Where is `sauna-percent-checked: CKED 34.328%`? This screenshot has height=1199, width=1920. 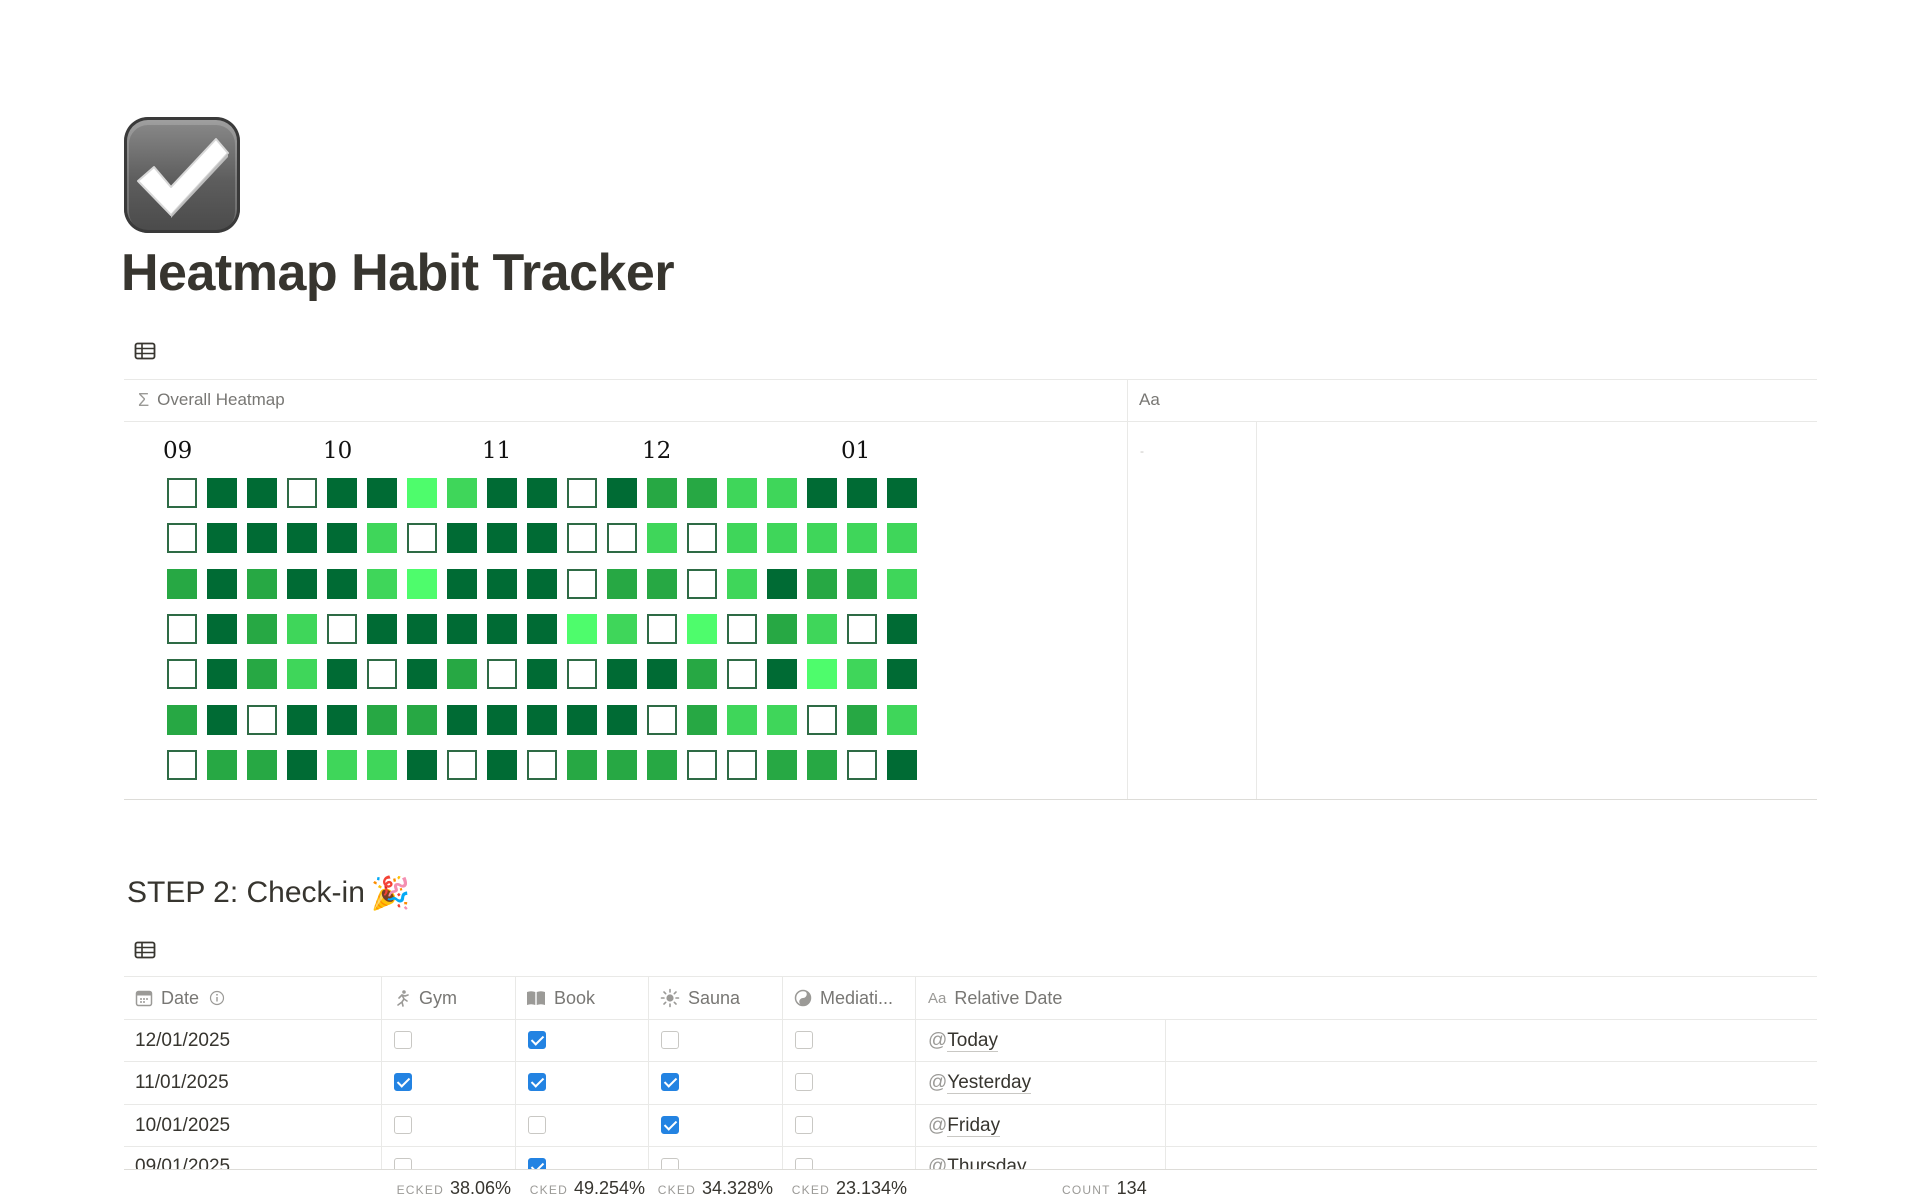 sauna-percent-checked: CKED 34.328% is located at coordinates (710, 1188).